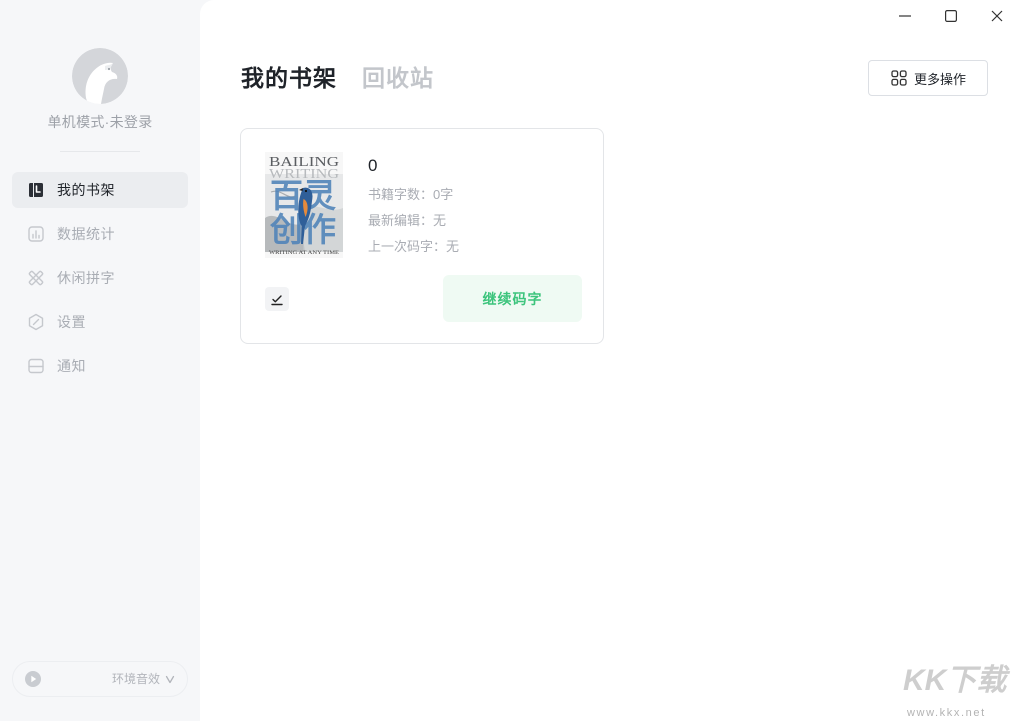 The width and height of the screenshot is (1020, 721). I want to click on grid-icon, so click(899, 78).